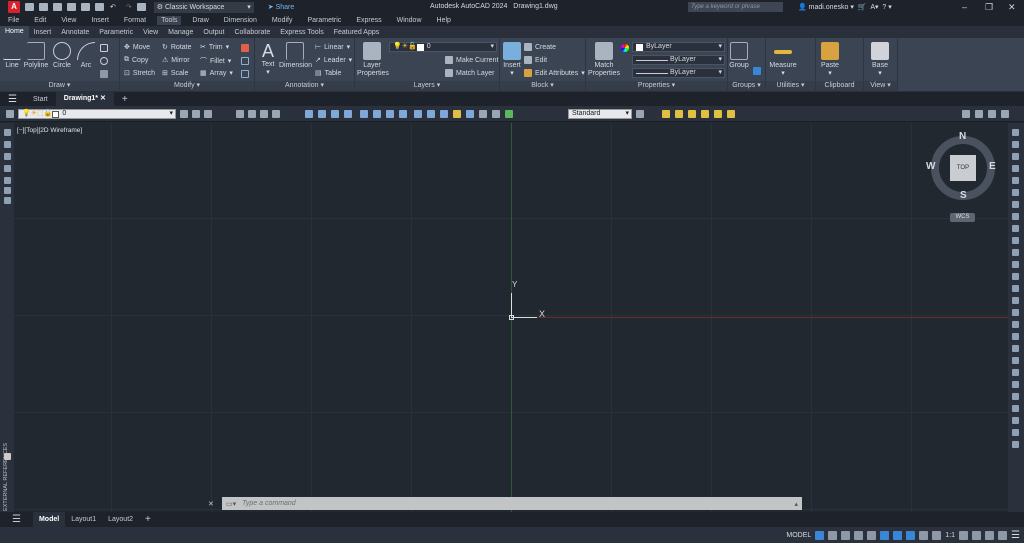 This screenshot has width=1024, height=543. What do you see at coordinates (203, 7) in the screenshot?
I see `workspace-dropdown: ⚙ Classic Workspace ▾` at bounding box center [203, 7].